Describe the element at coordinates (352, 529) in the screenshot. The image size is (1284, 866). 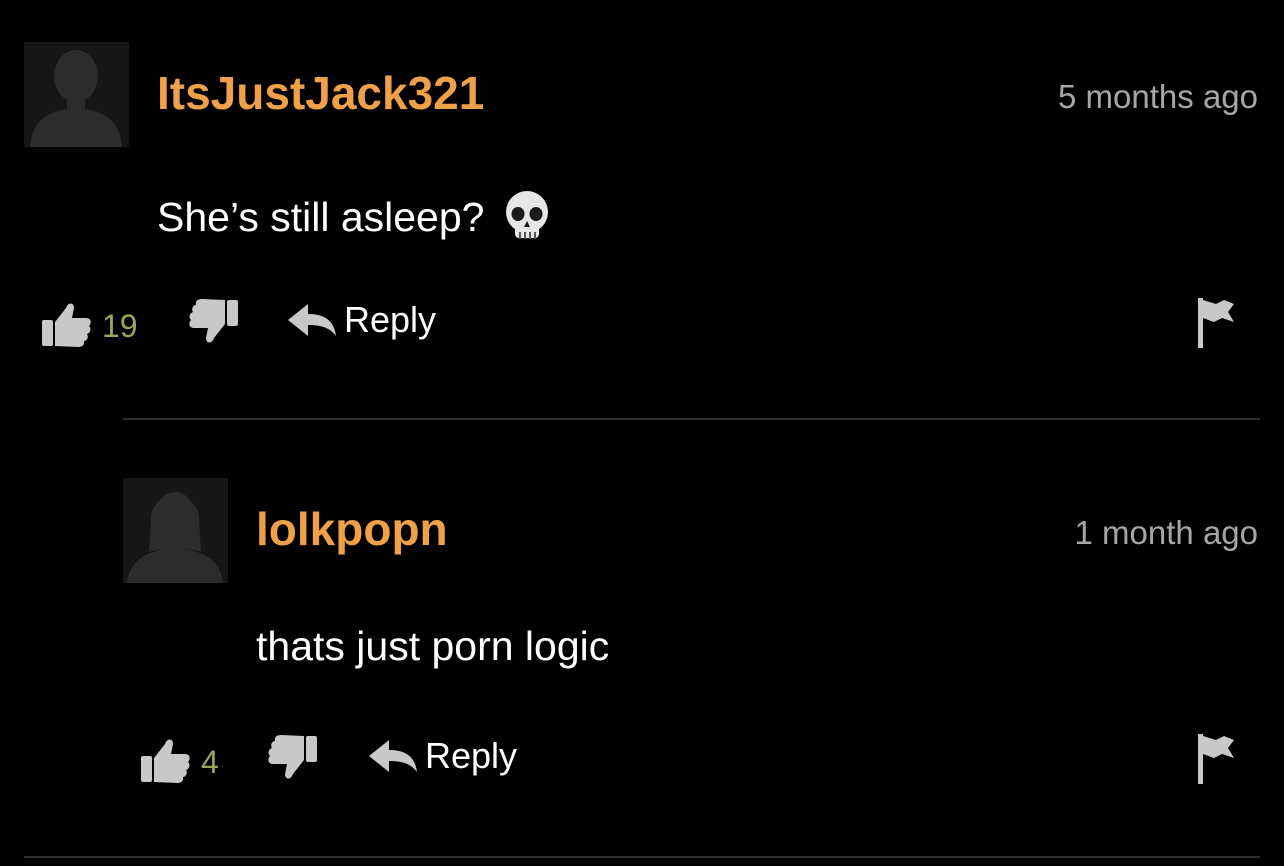
I see `username: lolkpopn` at that location.